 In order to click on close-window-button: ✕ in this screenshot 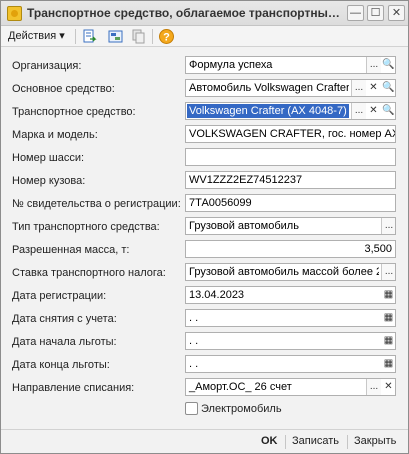, I will do `click(396, 13)`.